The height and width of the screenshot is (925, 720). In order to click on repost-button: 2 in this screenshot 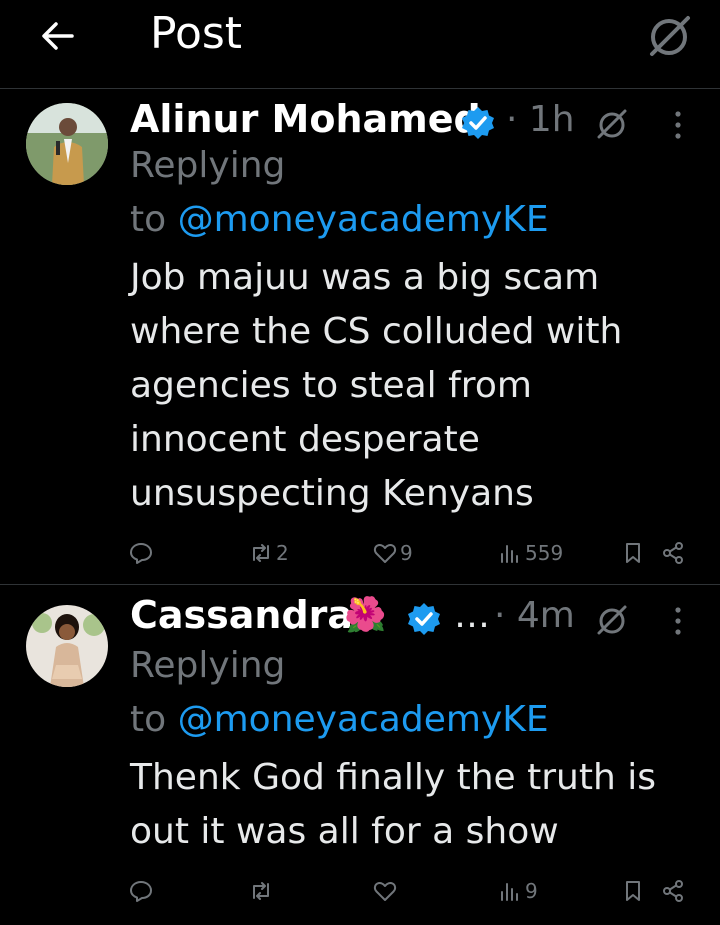, I will do `click(268, 553)`.